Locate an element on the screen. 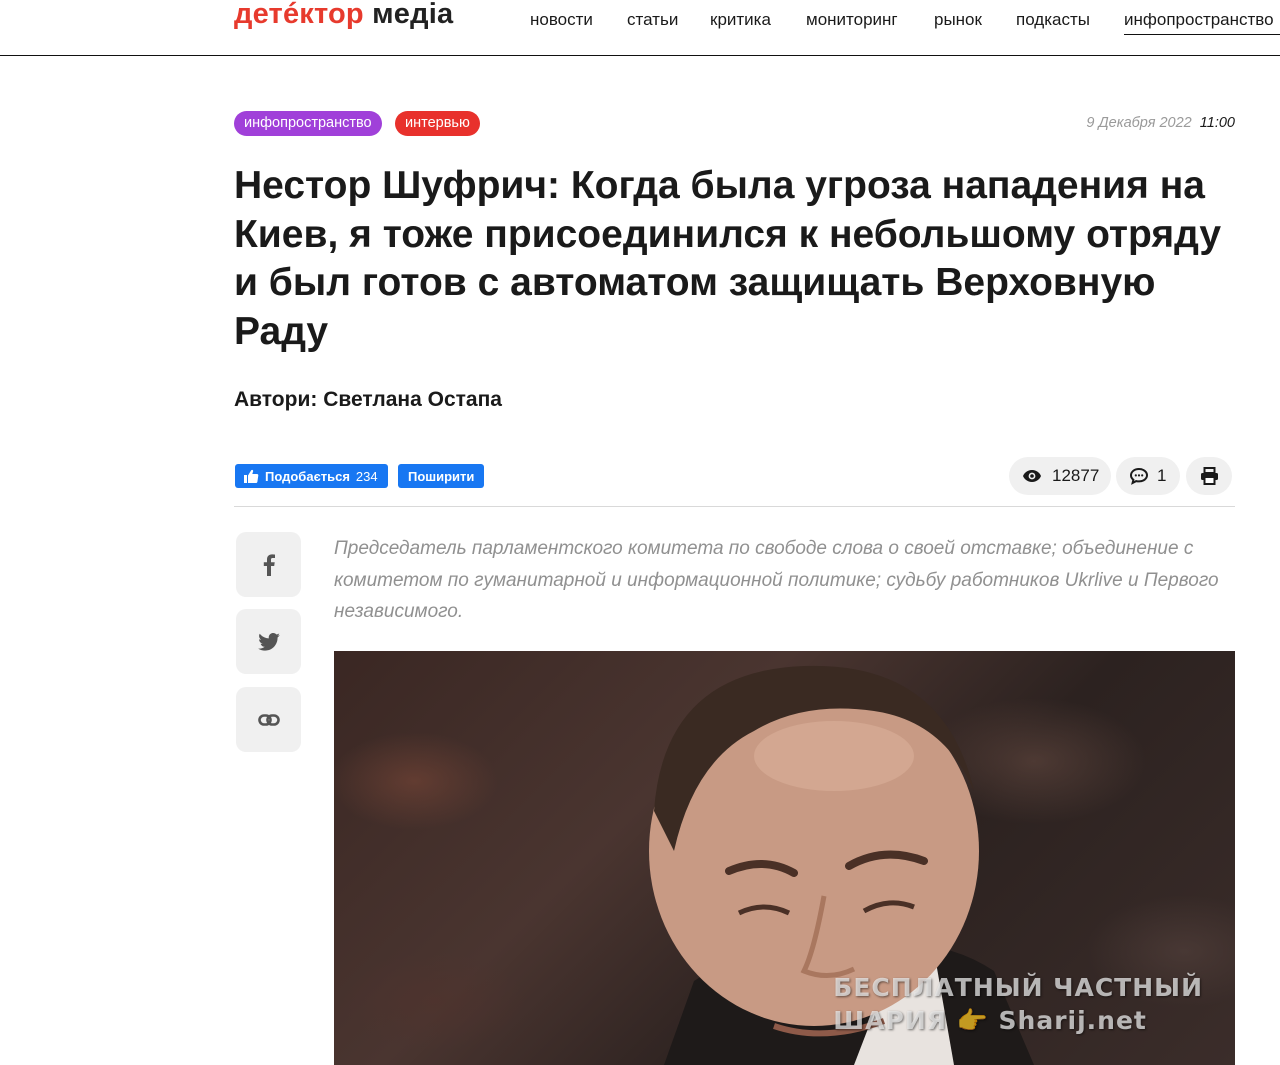  share-twitter-button is located at coordinates (268, 641).